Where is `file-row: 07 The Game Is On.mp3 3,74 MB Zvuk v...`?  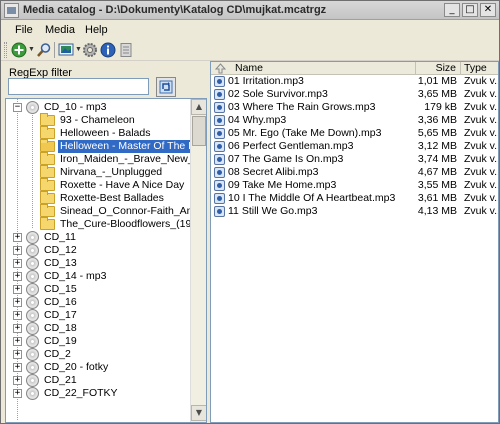
file-row: 07 The Game Is On.mp3 3,74 MB Zvuk v... is located at coordinates (354, 159).